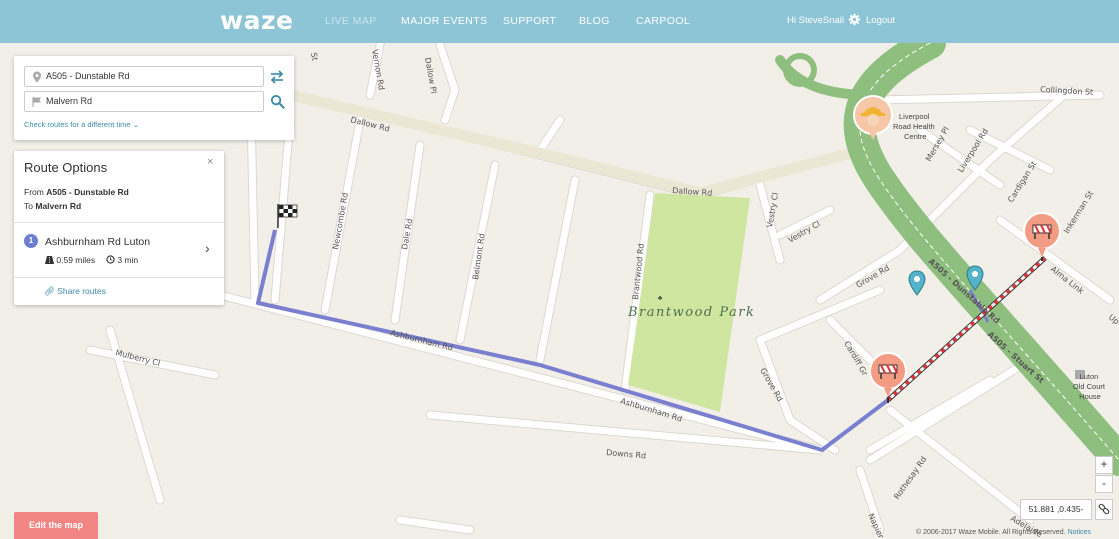  I want to click on chevron-right-icon: ›, so click(207, 248).